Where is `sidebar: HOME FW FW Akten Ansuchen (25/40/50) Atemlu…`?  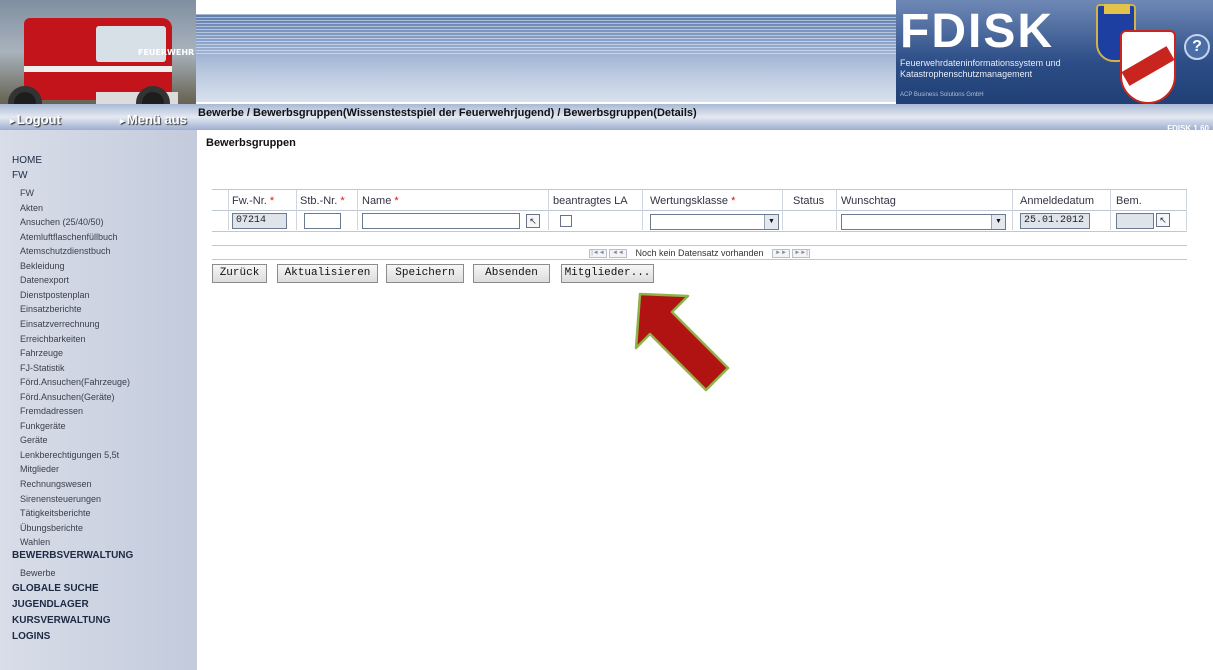
sidebar: HOME FW FW Akten Ansuchen (25/40/50) Atemlu… is located at coordinates (98, 400).